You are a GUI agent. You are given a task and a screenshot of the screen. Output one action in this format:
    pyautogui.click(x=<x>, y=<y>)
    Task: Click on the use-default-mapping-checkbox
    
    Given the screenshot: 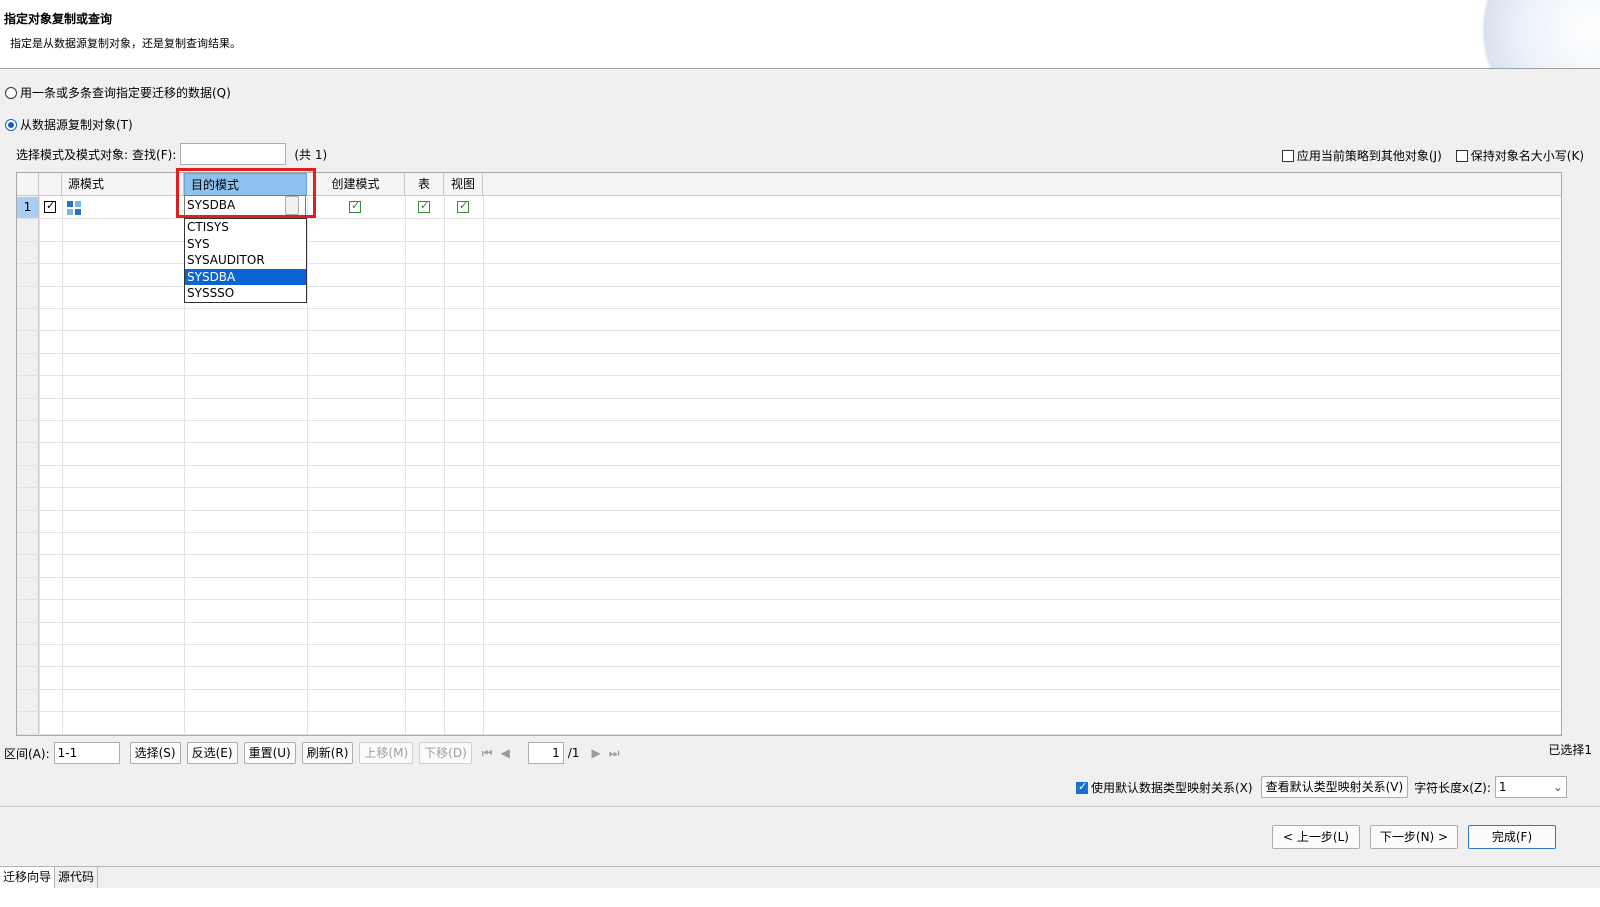 What is the action you would take?
    pyautogui.click(x=1082, y=787)
    